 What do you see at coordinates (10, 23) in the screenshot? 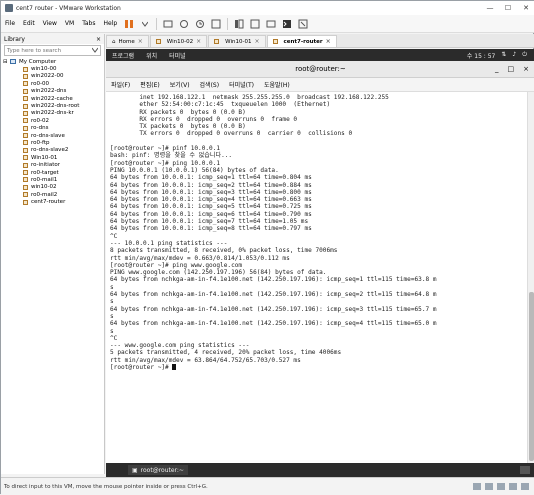
I see `menu-file: File` at bounding box center [10, 23].